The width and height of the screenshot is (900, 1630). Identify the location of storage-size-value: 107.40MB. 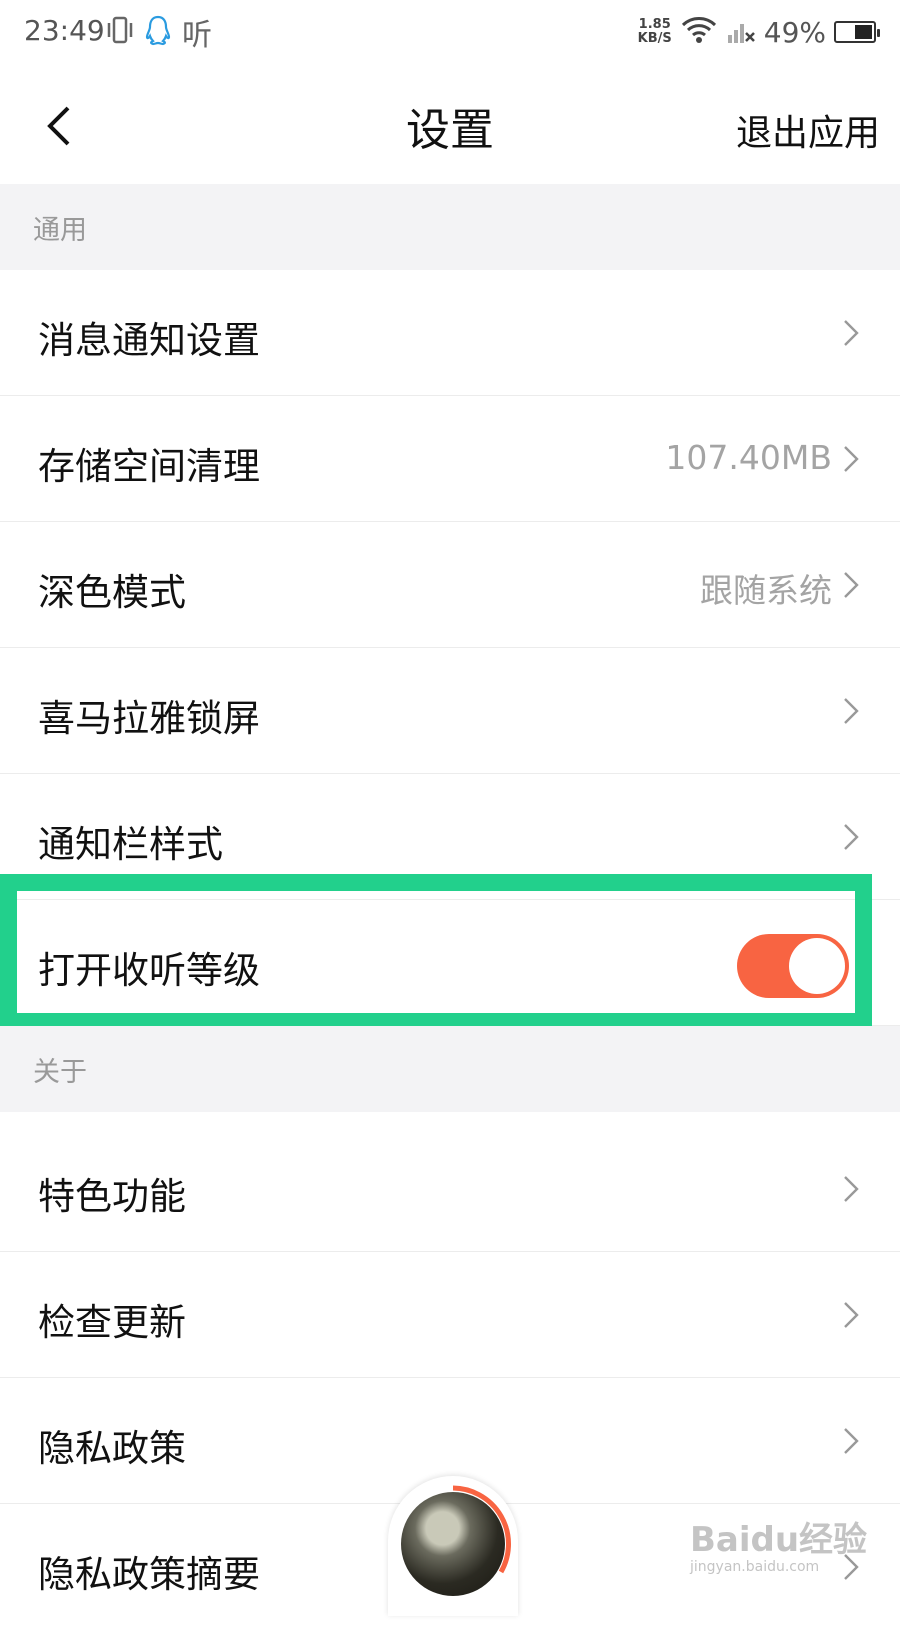
(748, 457).